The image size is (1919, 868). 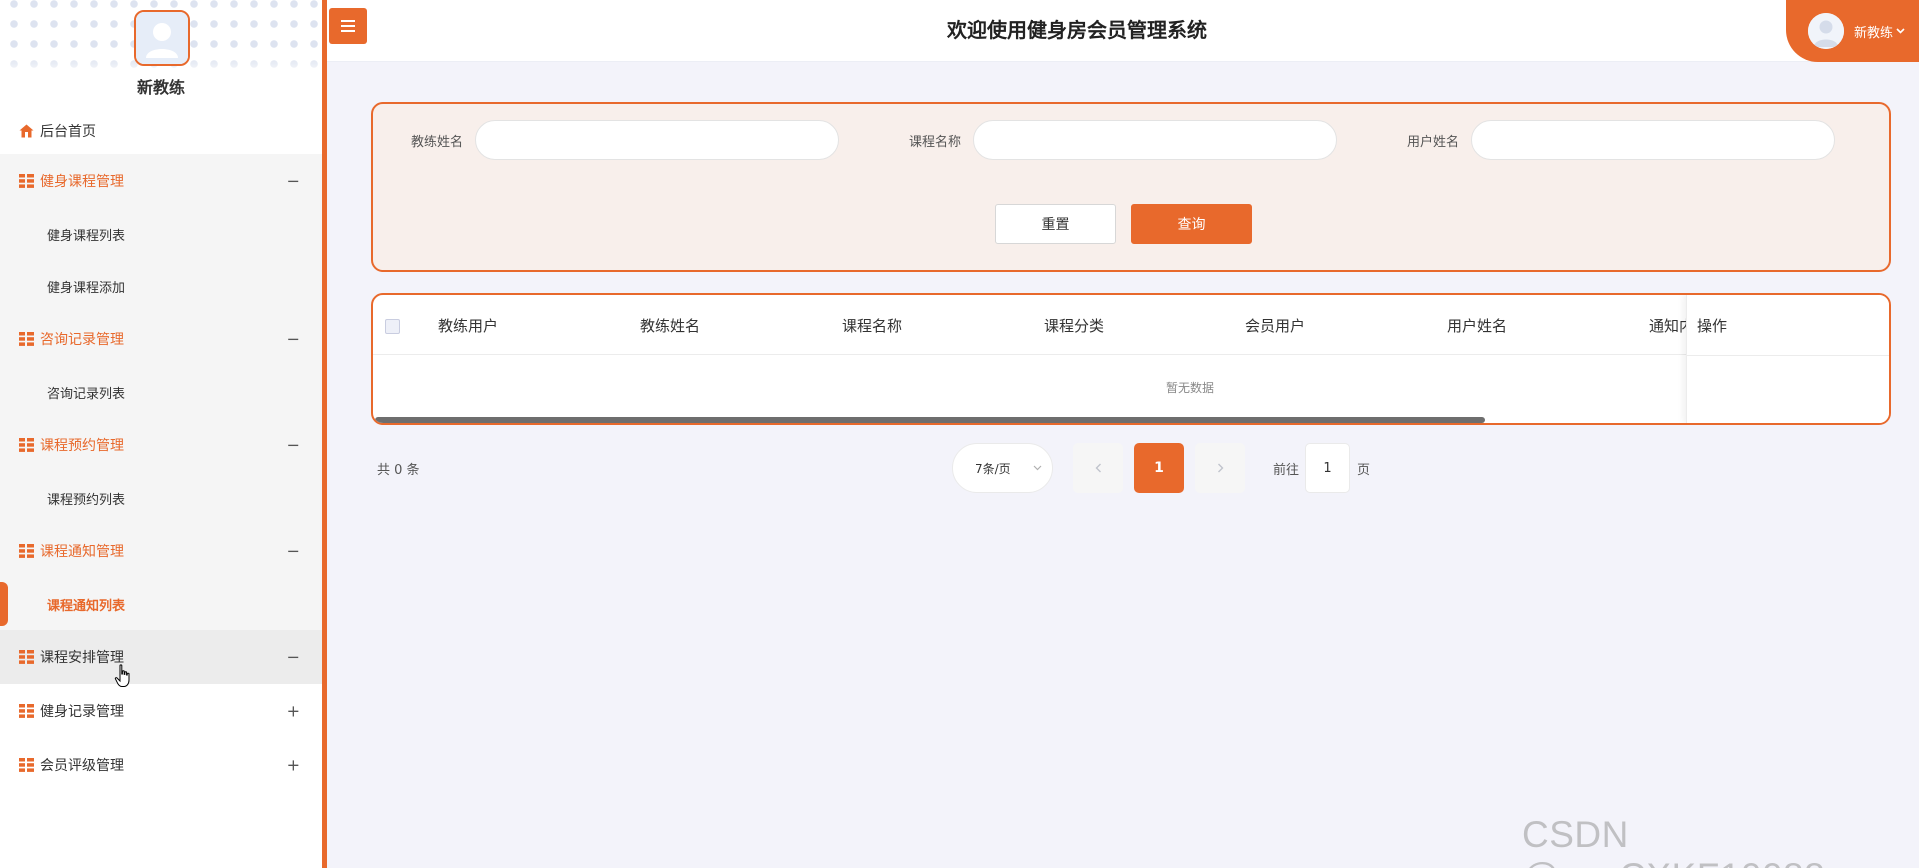 I want to click on sidebar-item-course-list: 健身课程列表, so click(x=161, y=234).